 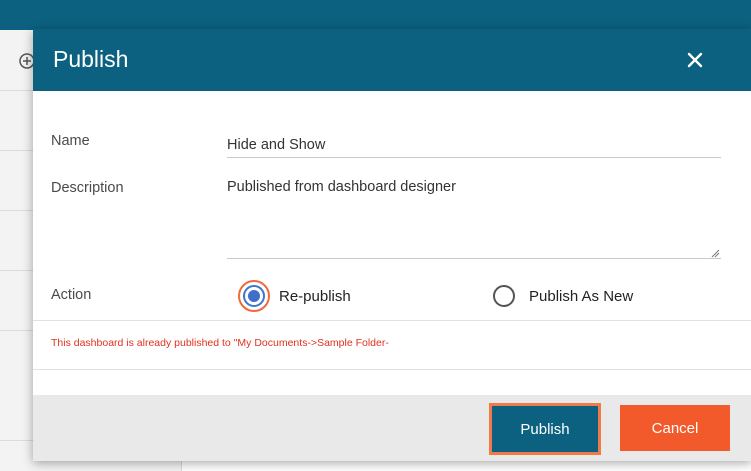 What do you see at coordinates (91, 59) in the screenshot?
I see `dialog-title: Publish` at bounding box center [91, 59].